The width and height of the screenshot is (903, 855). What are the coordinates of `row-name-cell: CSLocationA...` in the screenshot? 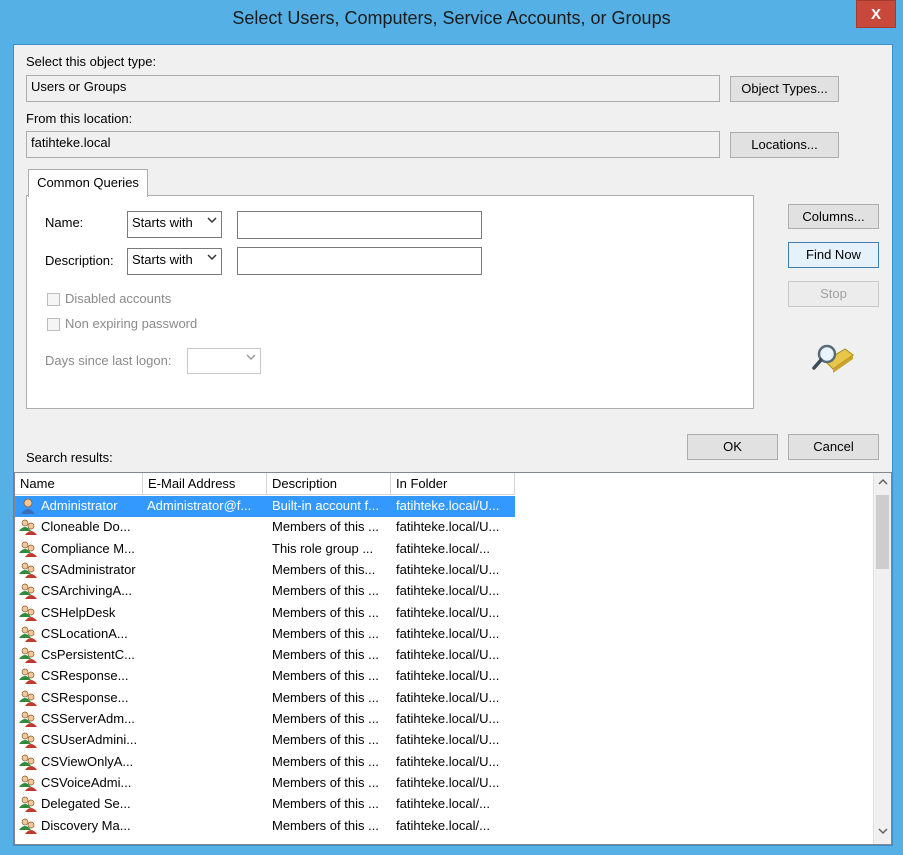 It's located at (84, 633).